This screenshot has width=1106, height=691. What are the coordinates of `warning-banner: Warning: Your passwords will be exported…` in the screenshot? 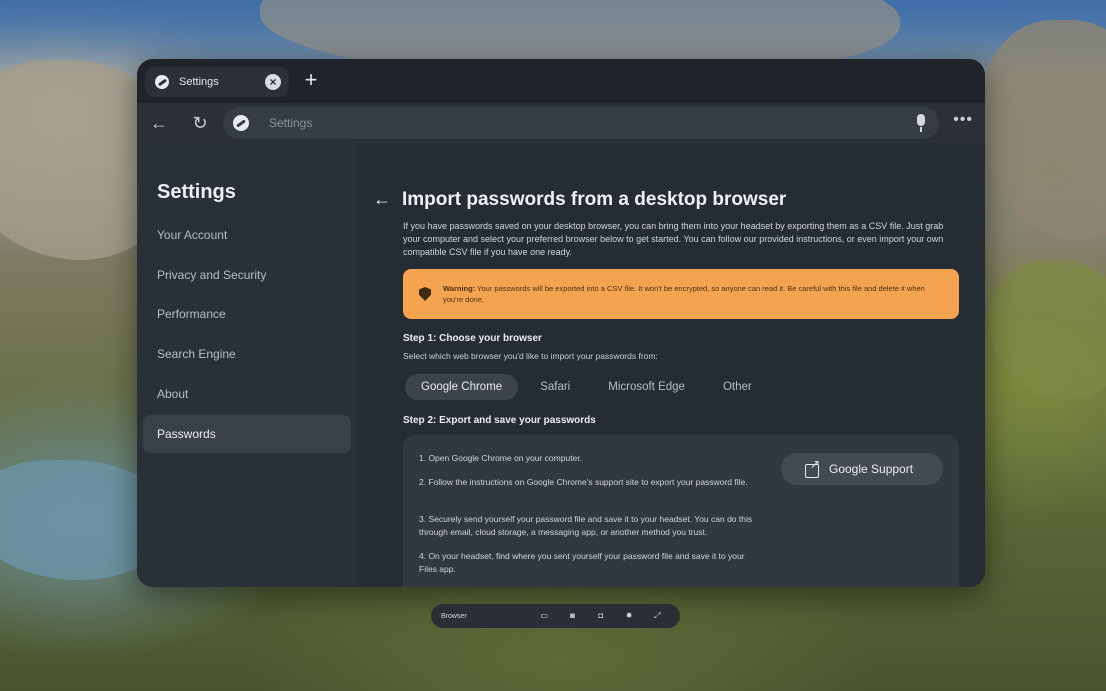 It's located at (681, 294).